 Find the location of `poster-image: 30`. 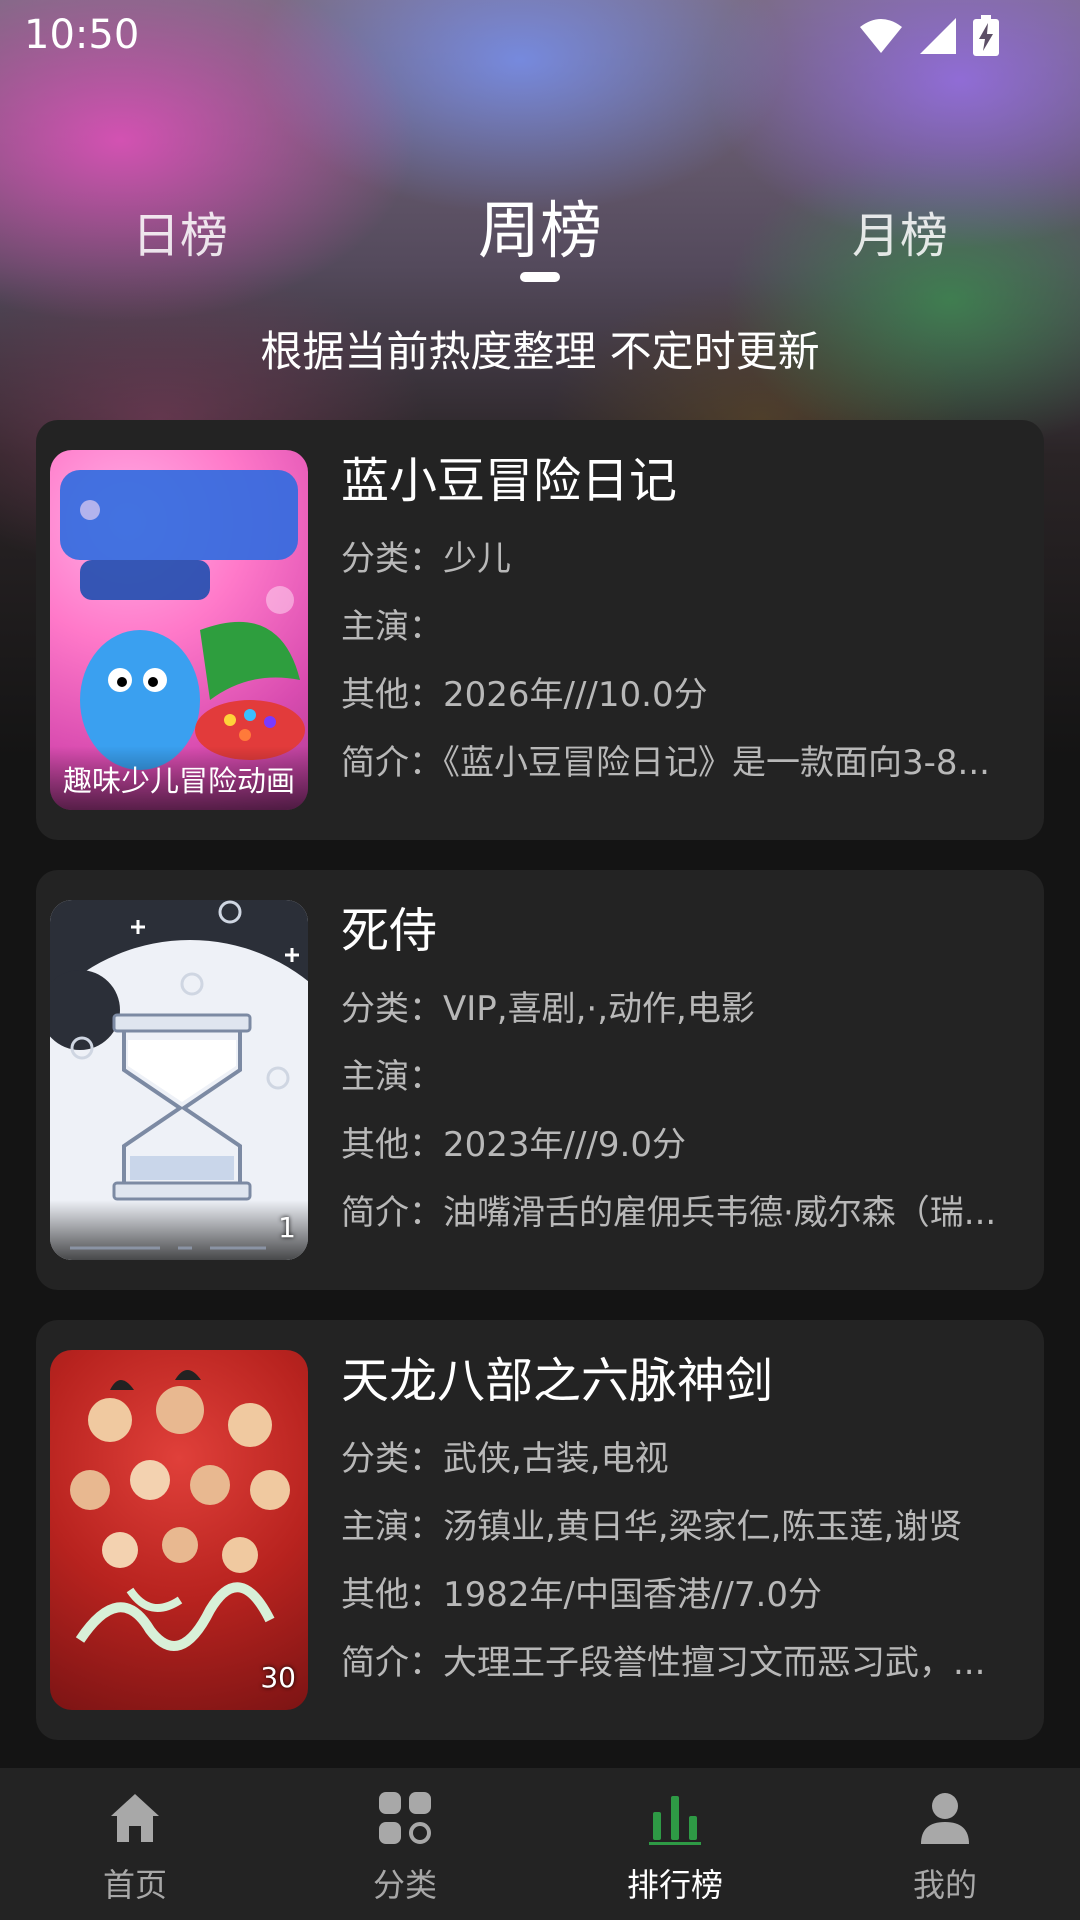

poster-image: 30 is located at coordinates (179, 1530).